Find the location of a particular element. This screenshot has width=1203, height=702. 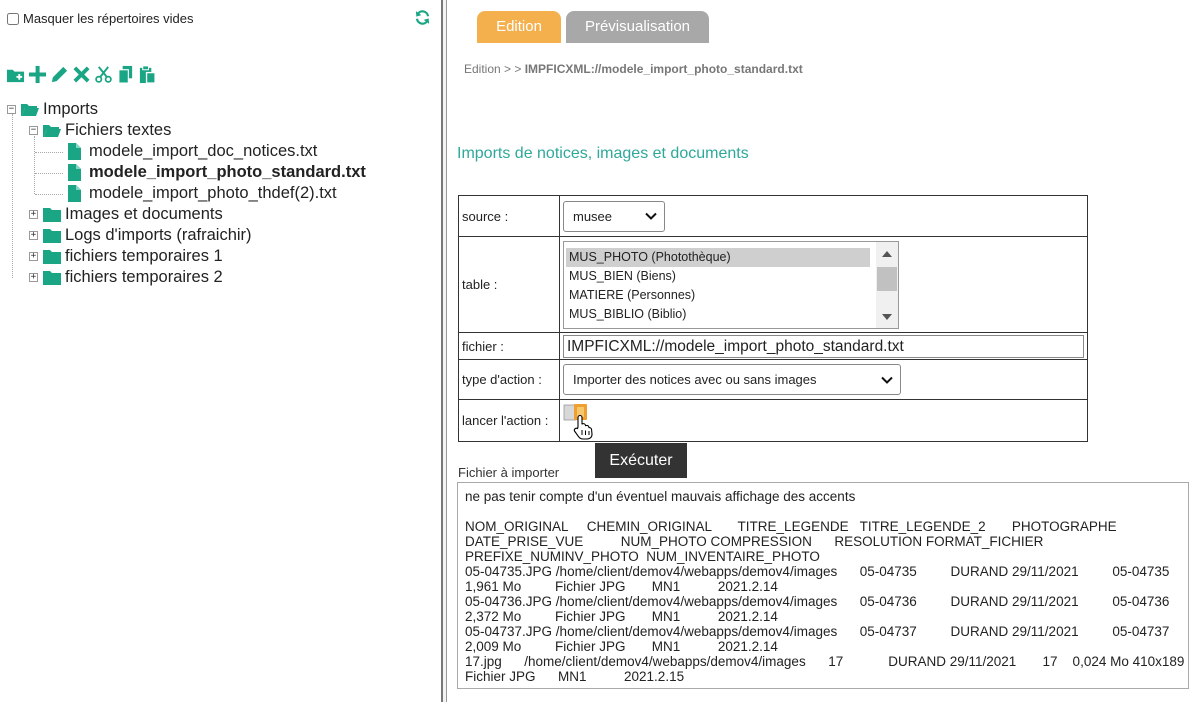

action-type-label: type d'action : is located at coordinates (509, 379).